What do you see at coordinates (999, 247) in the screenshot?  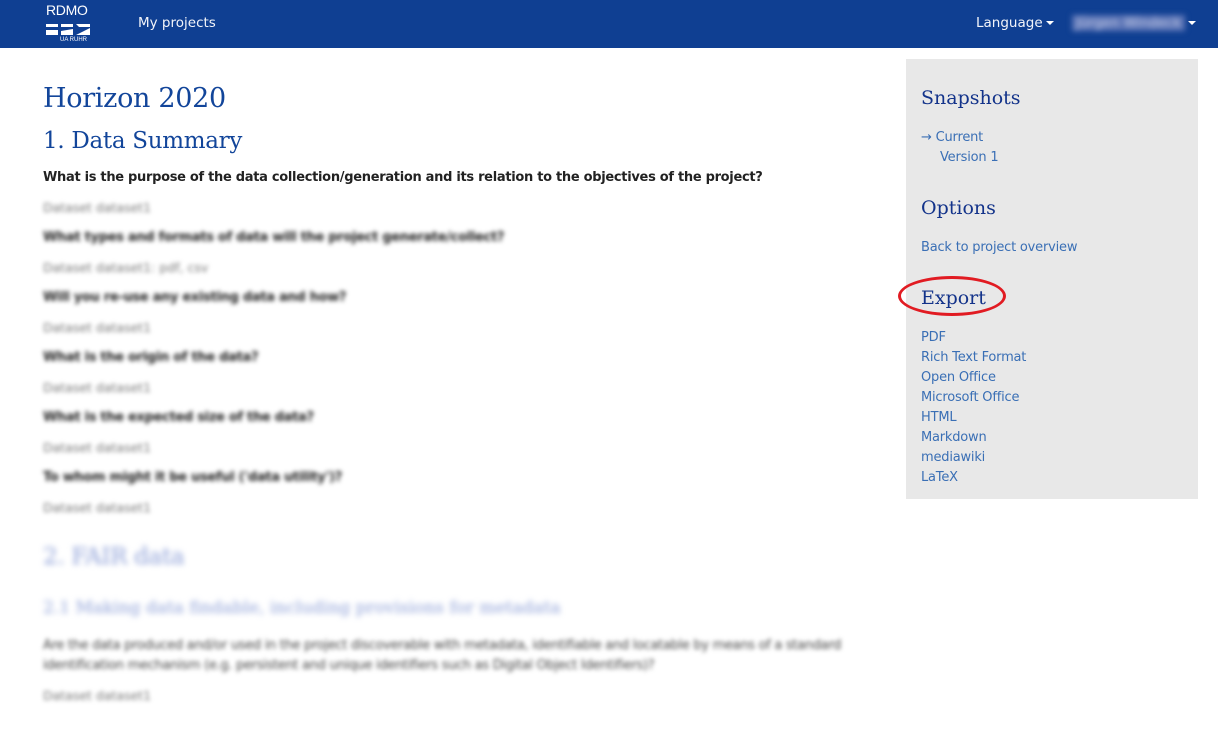 I see `back-to-project-overview-link: Back to project overview` at bounding box center [999, 247].